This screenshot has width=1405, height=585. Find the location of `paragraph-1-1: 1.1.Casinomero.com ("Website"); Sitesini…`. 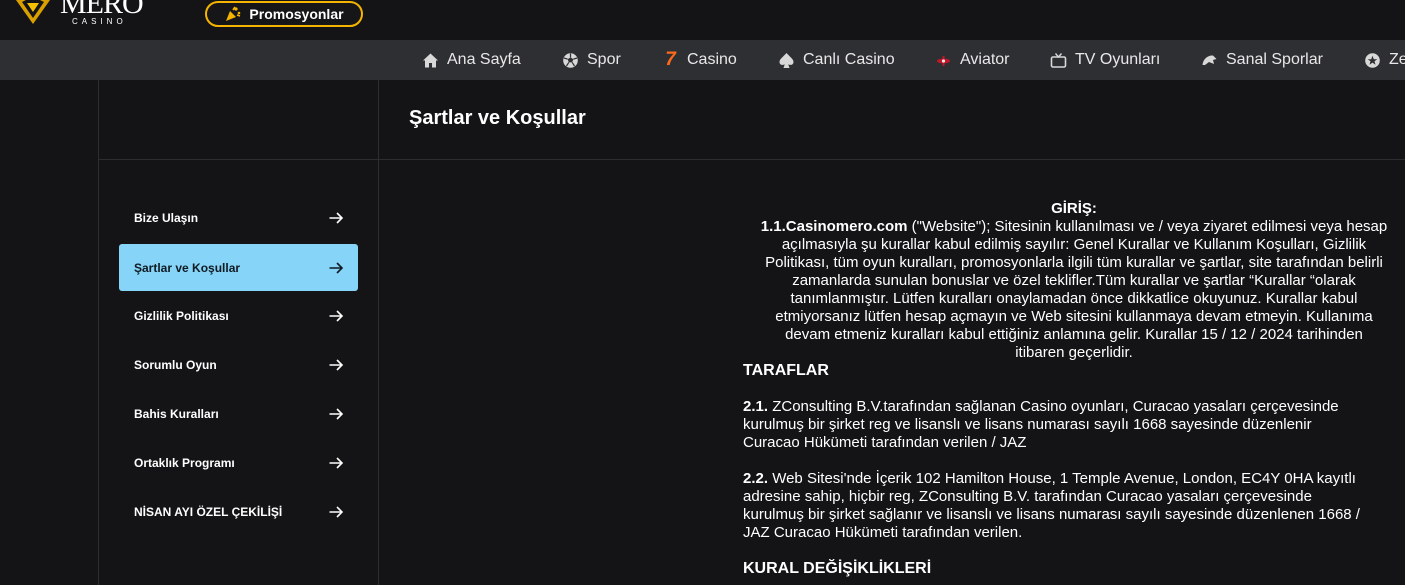

paragraph-1-1: 1.1.Casinomero.com ("Website"); Sitesini… is located at coordinates (1074, 290).